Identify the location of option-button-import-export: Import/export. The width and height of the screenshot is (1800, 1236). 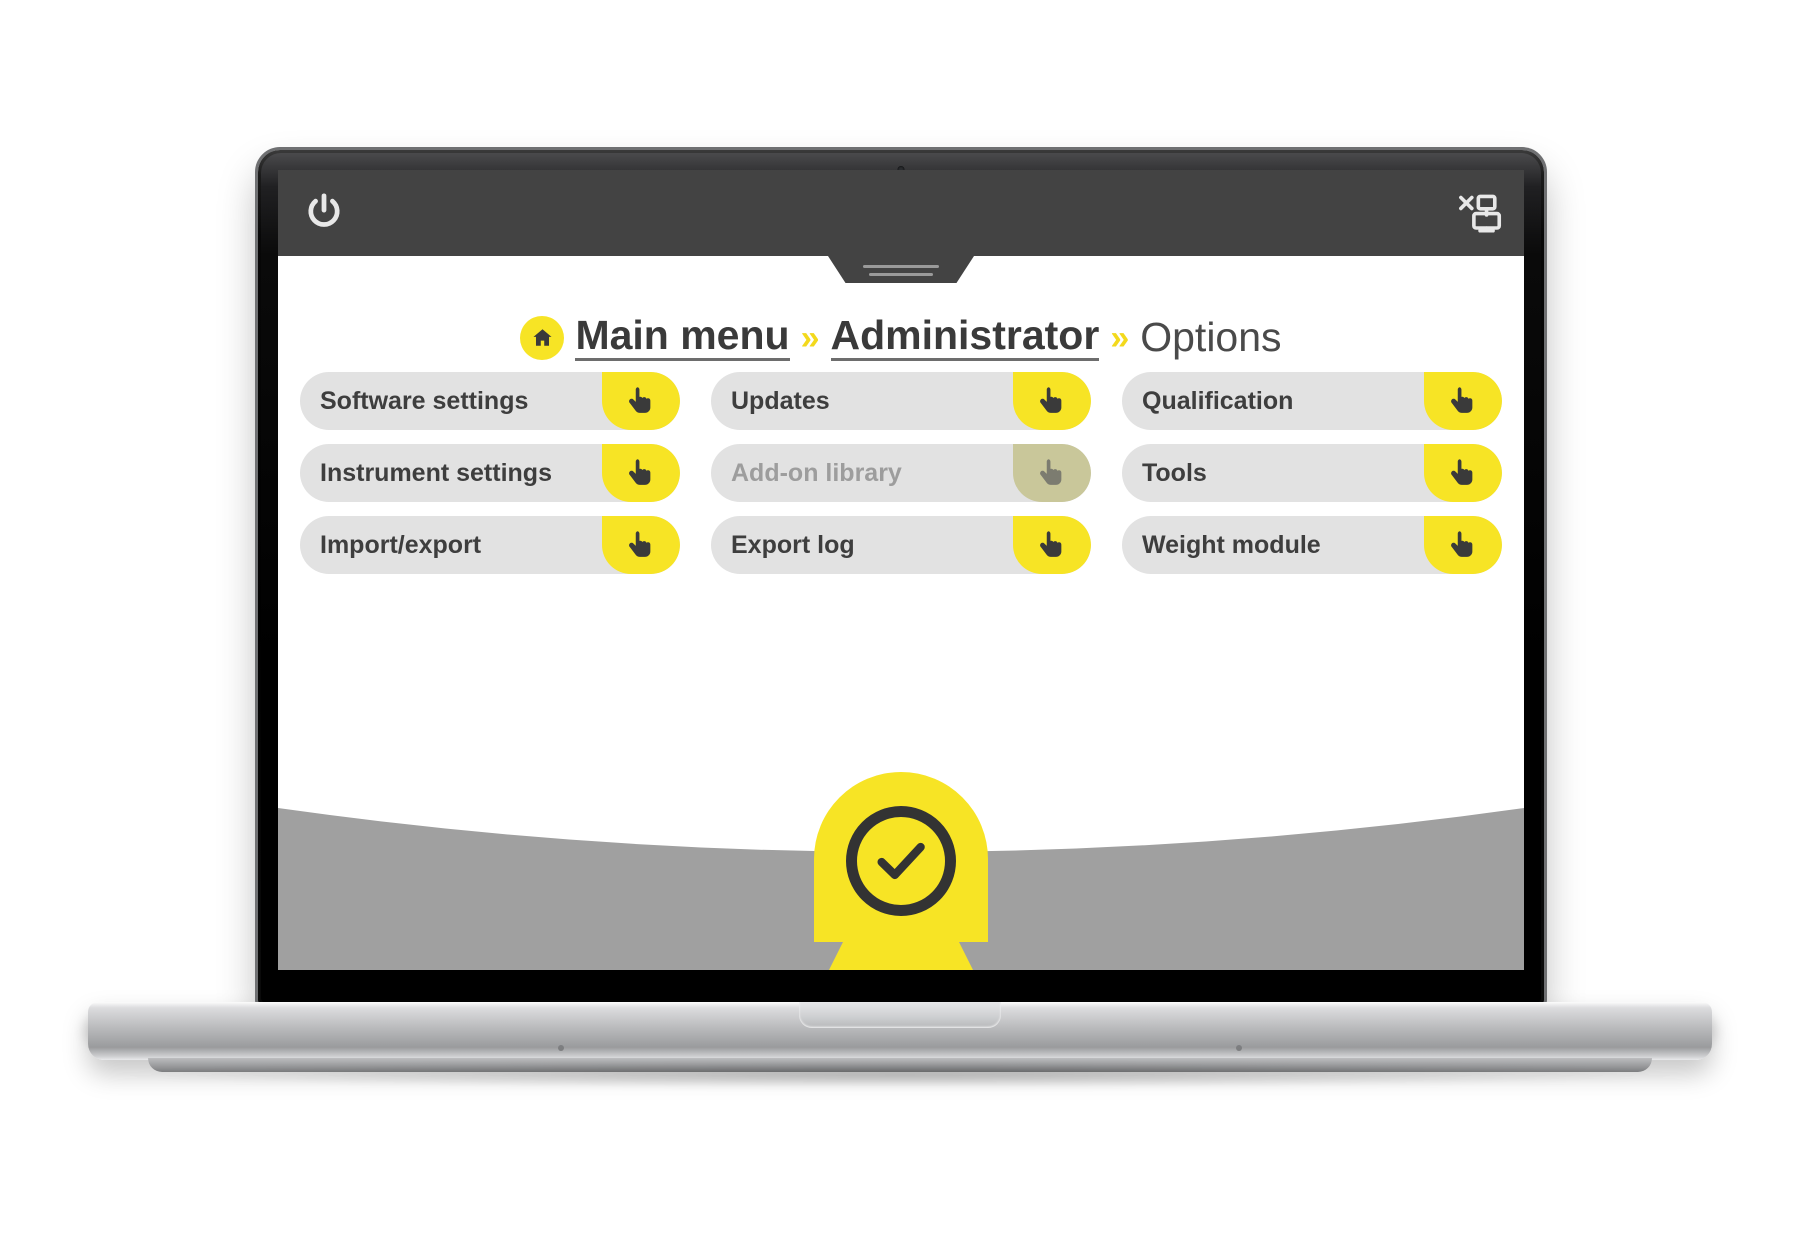
(490, 545).